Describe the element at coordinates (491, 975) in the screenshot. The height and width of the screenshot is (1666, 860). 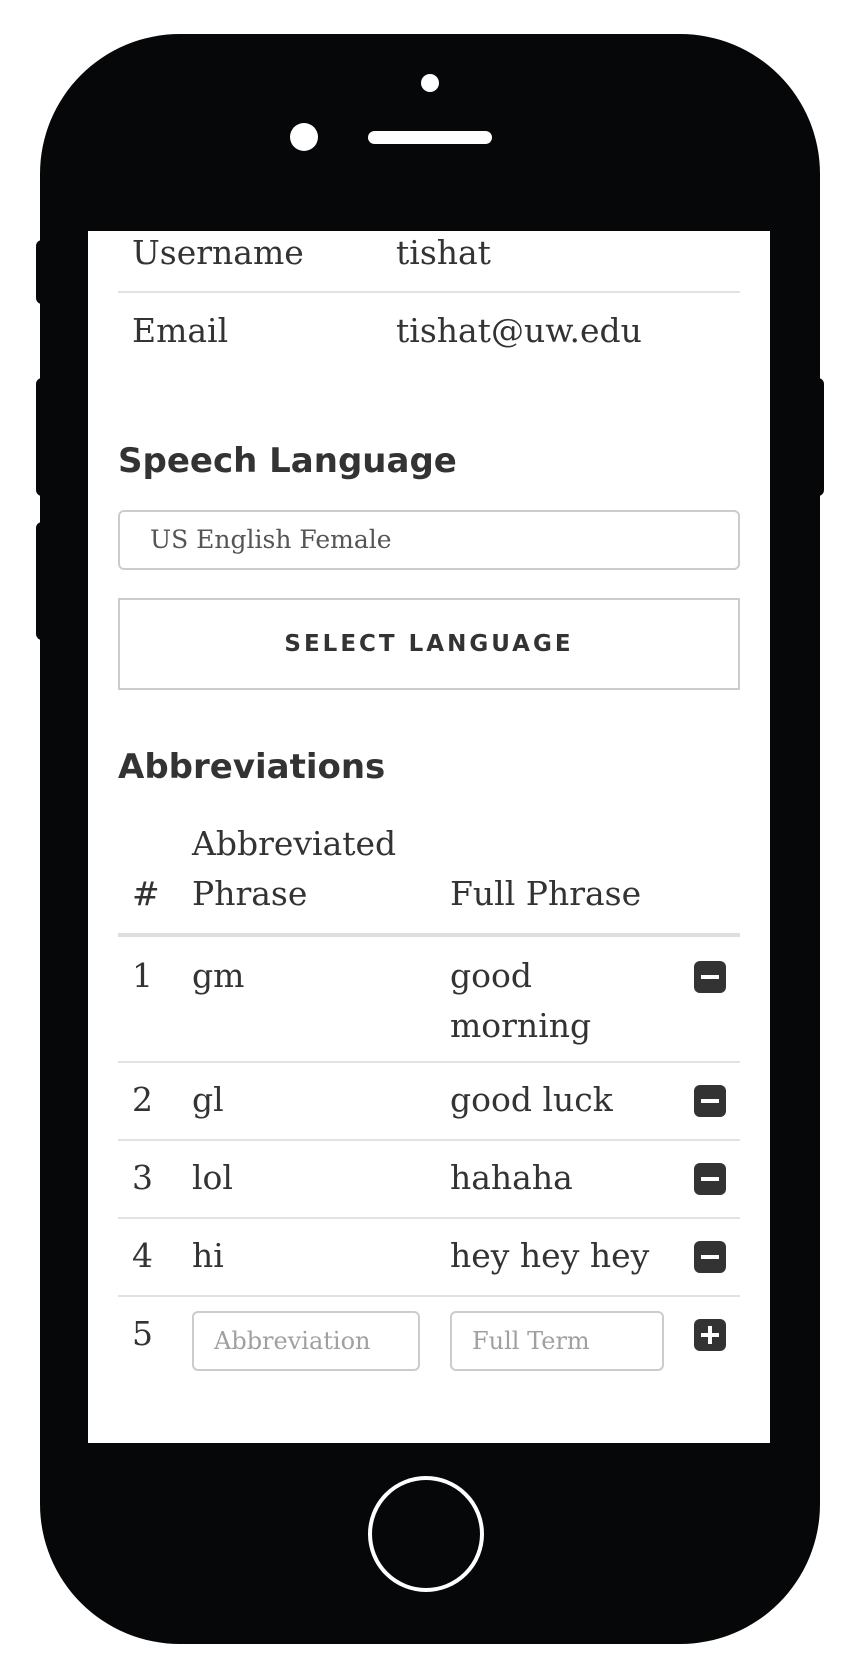
I see `full-phrase-line1: good` at that location.